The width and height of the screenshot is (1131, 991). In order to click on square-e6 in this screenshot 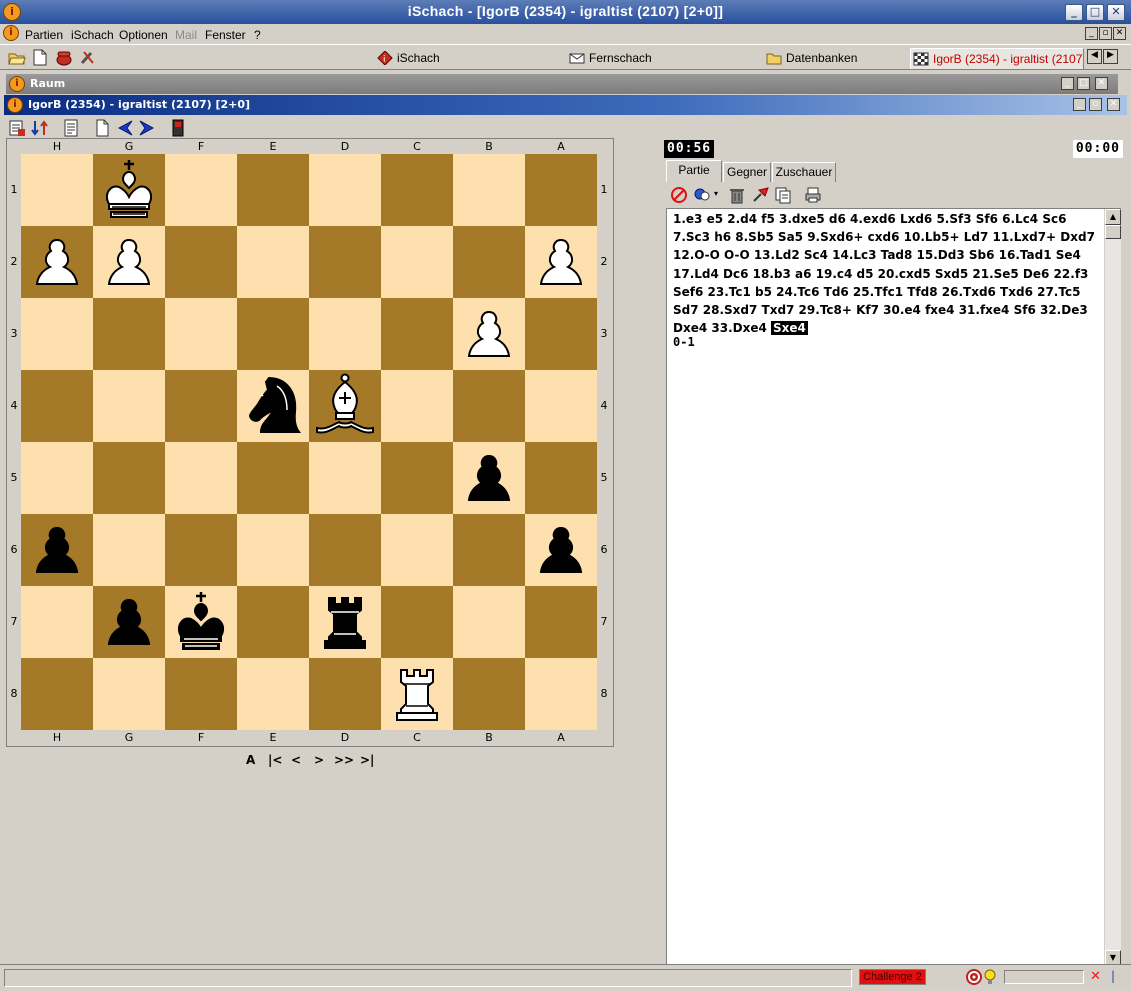, I will do `click(273, 550)`.